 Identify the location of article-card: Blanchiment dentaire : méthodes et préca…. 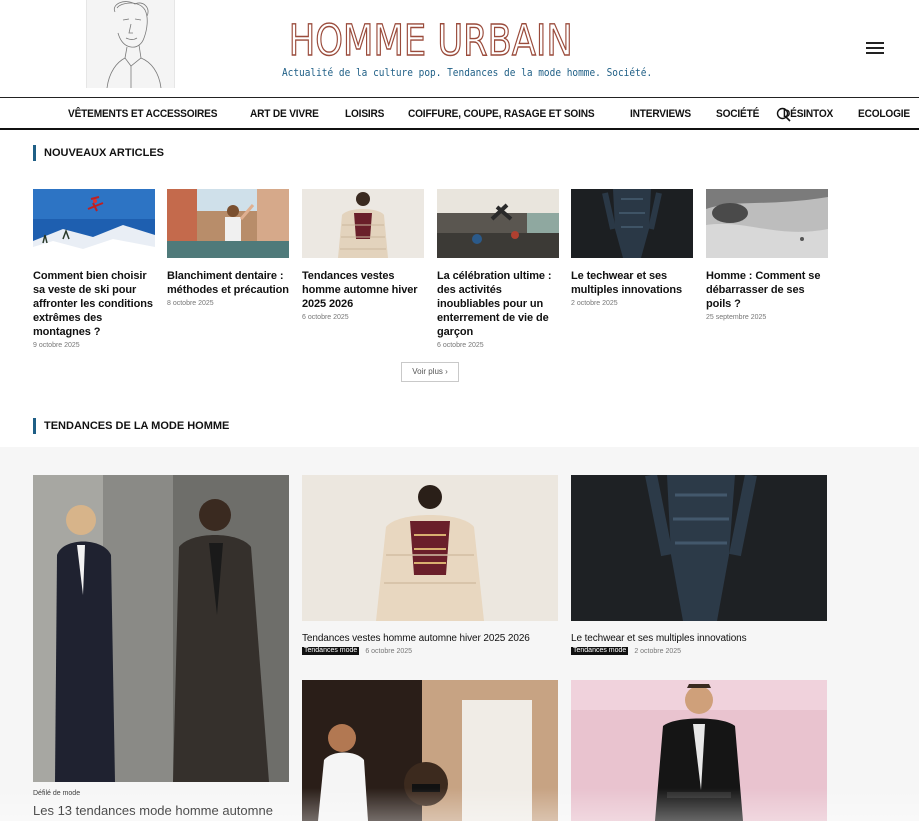
(228, 248).